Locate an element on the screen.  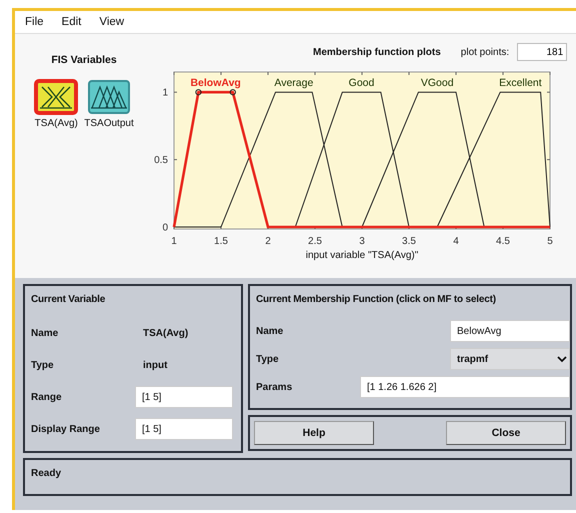
x-tick-label: 1 is located at coordinates (174, 241).